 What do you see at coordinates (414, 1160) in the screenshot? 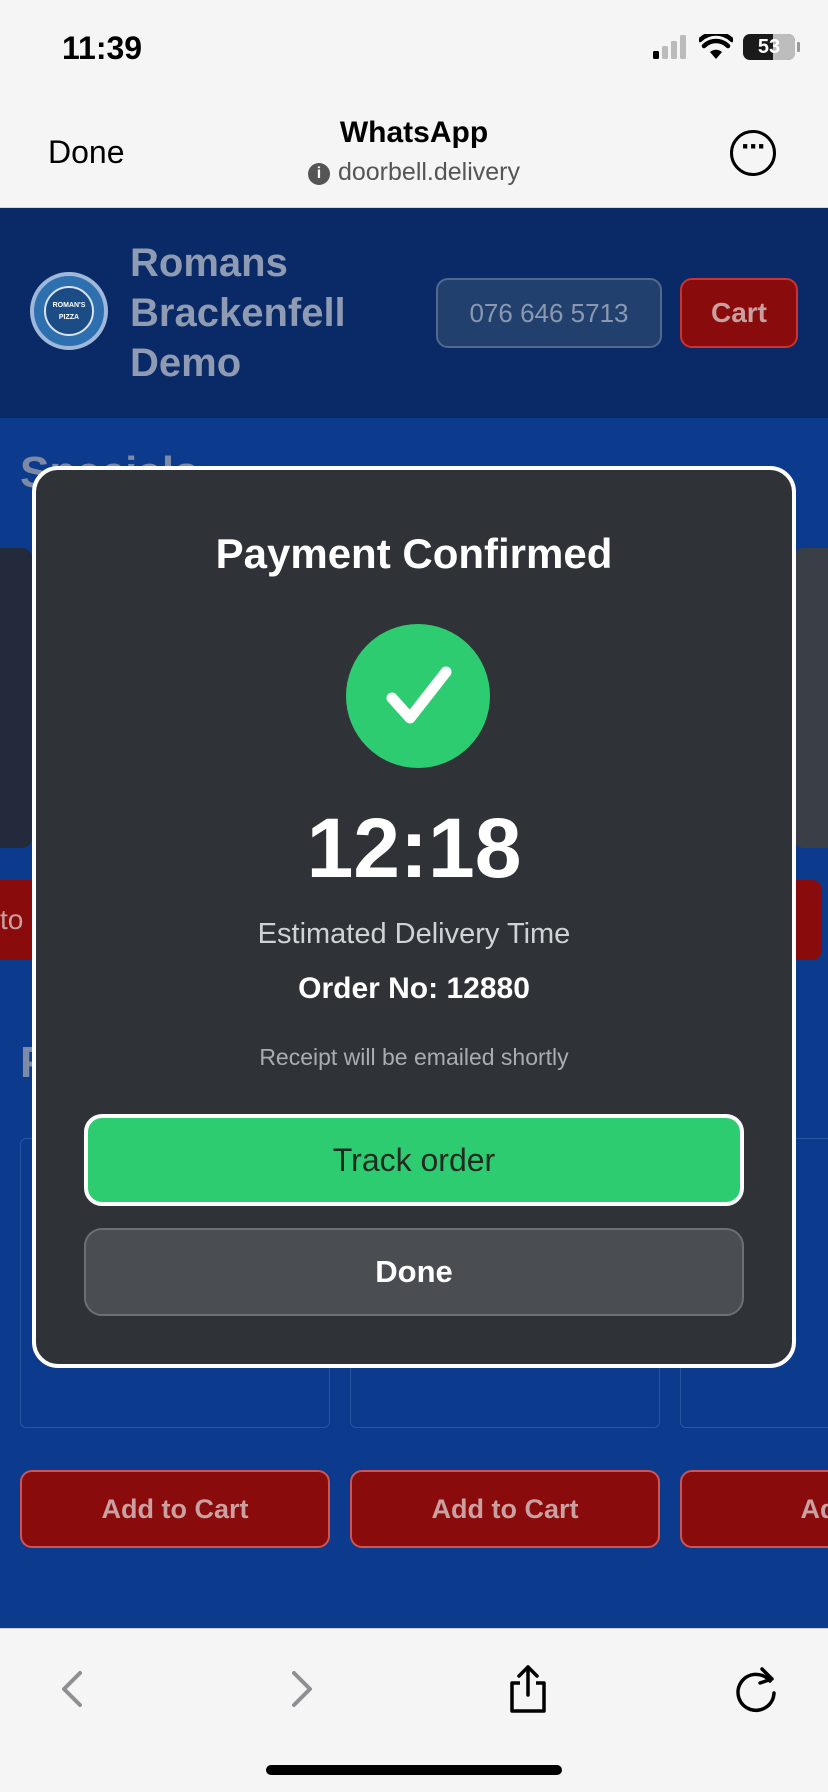
I see `track-order-button: Track order` at bounding box center [414, 1160].